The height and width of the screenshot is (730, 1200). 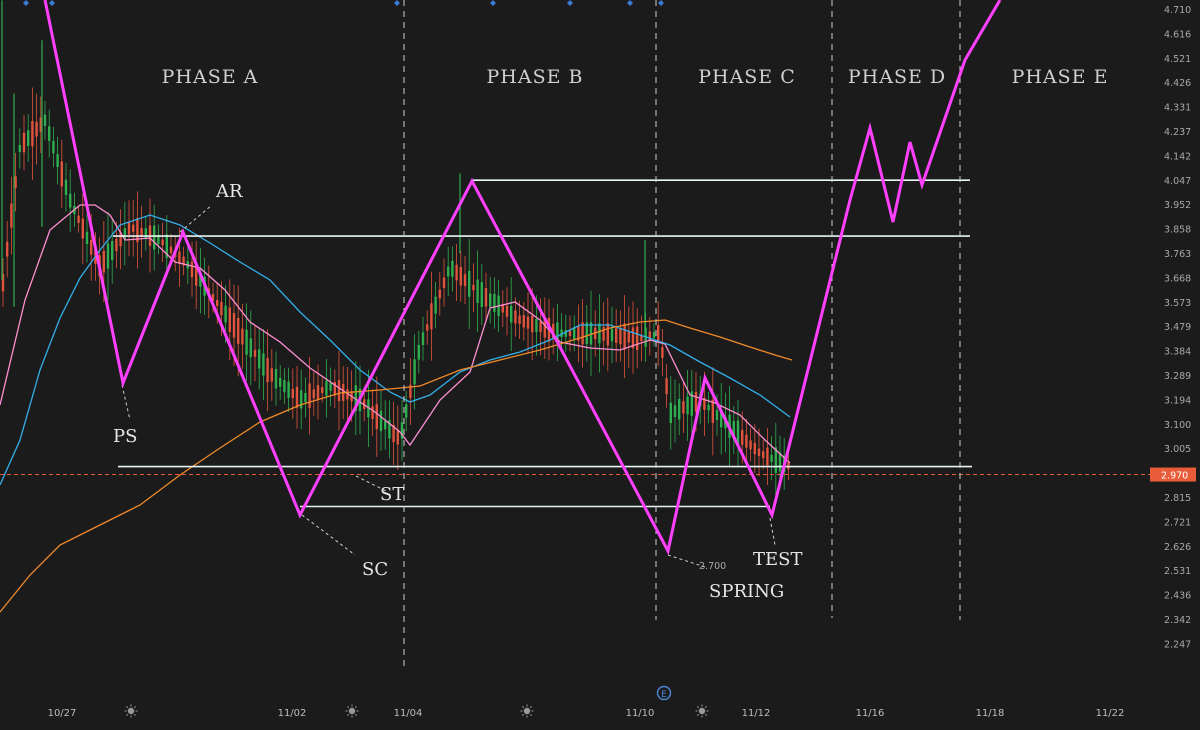 What do you see at coordinates (1174, 476) in the screenshot?
I see `current-price-label: 2.970` at bounding box center [1174, 476].